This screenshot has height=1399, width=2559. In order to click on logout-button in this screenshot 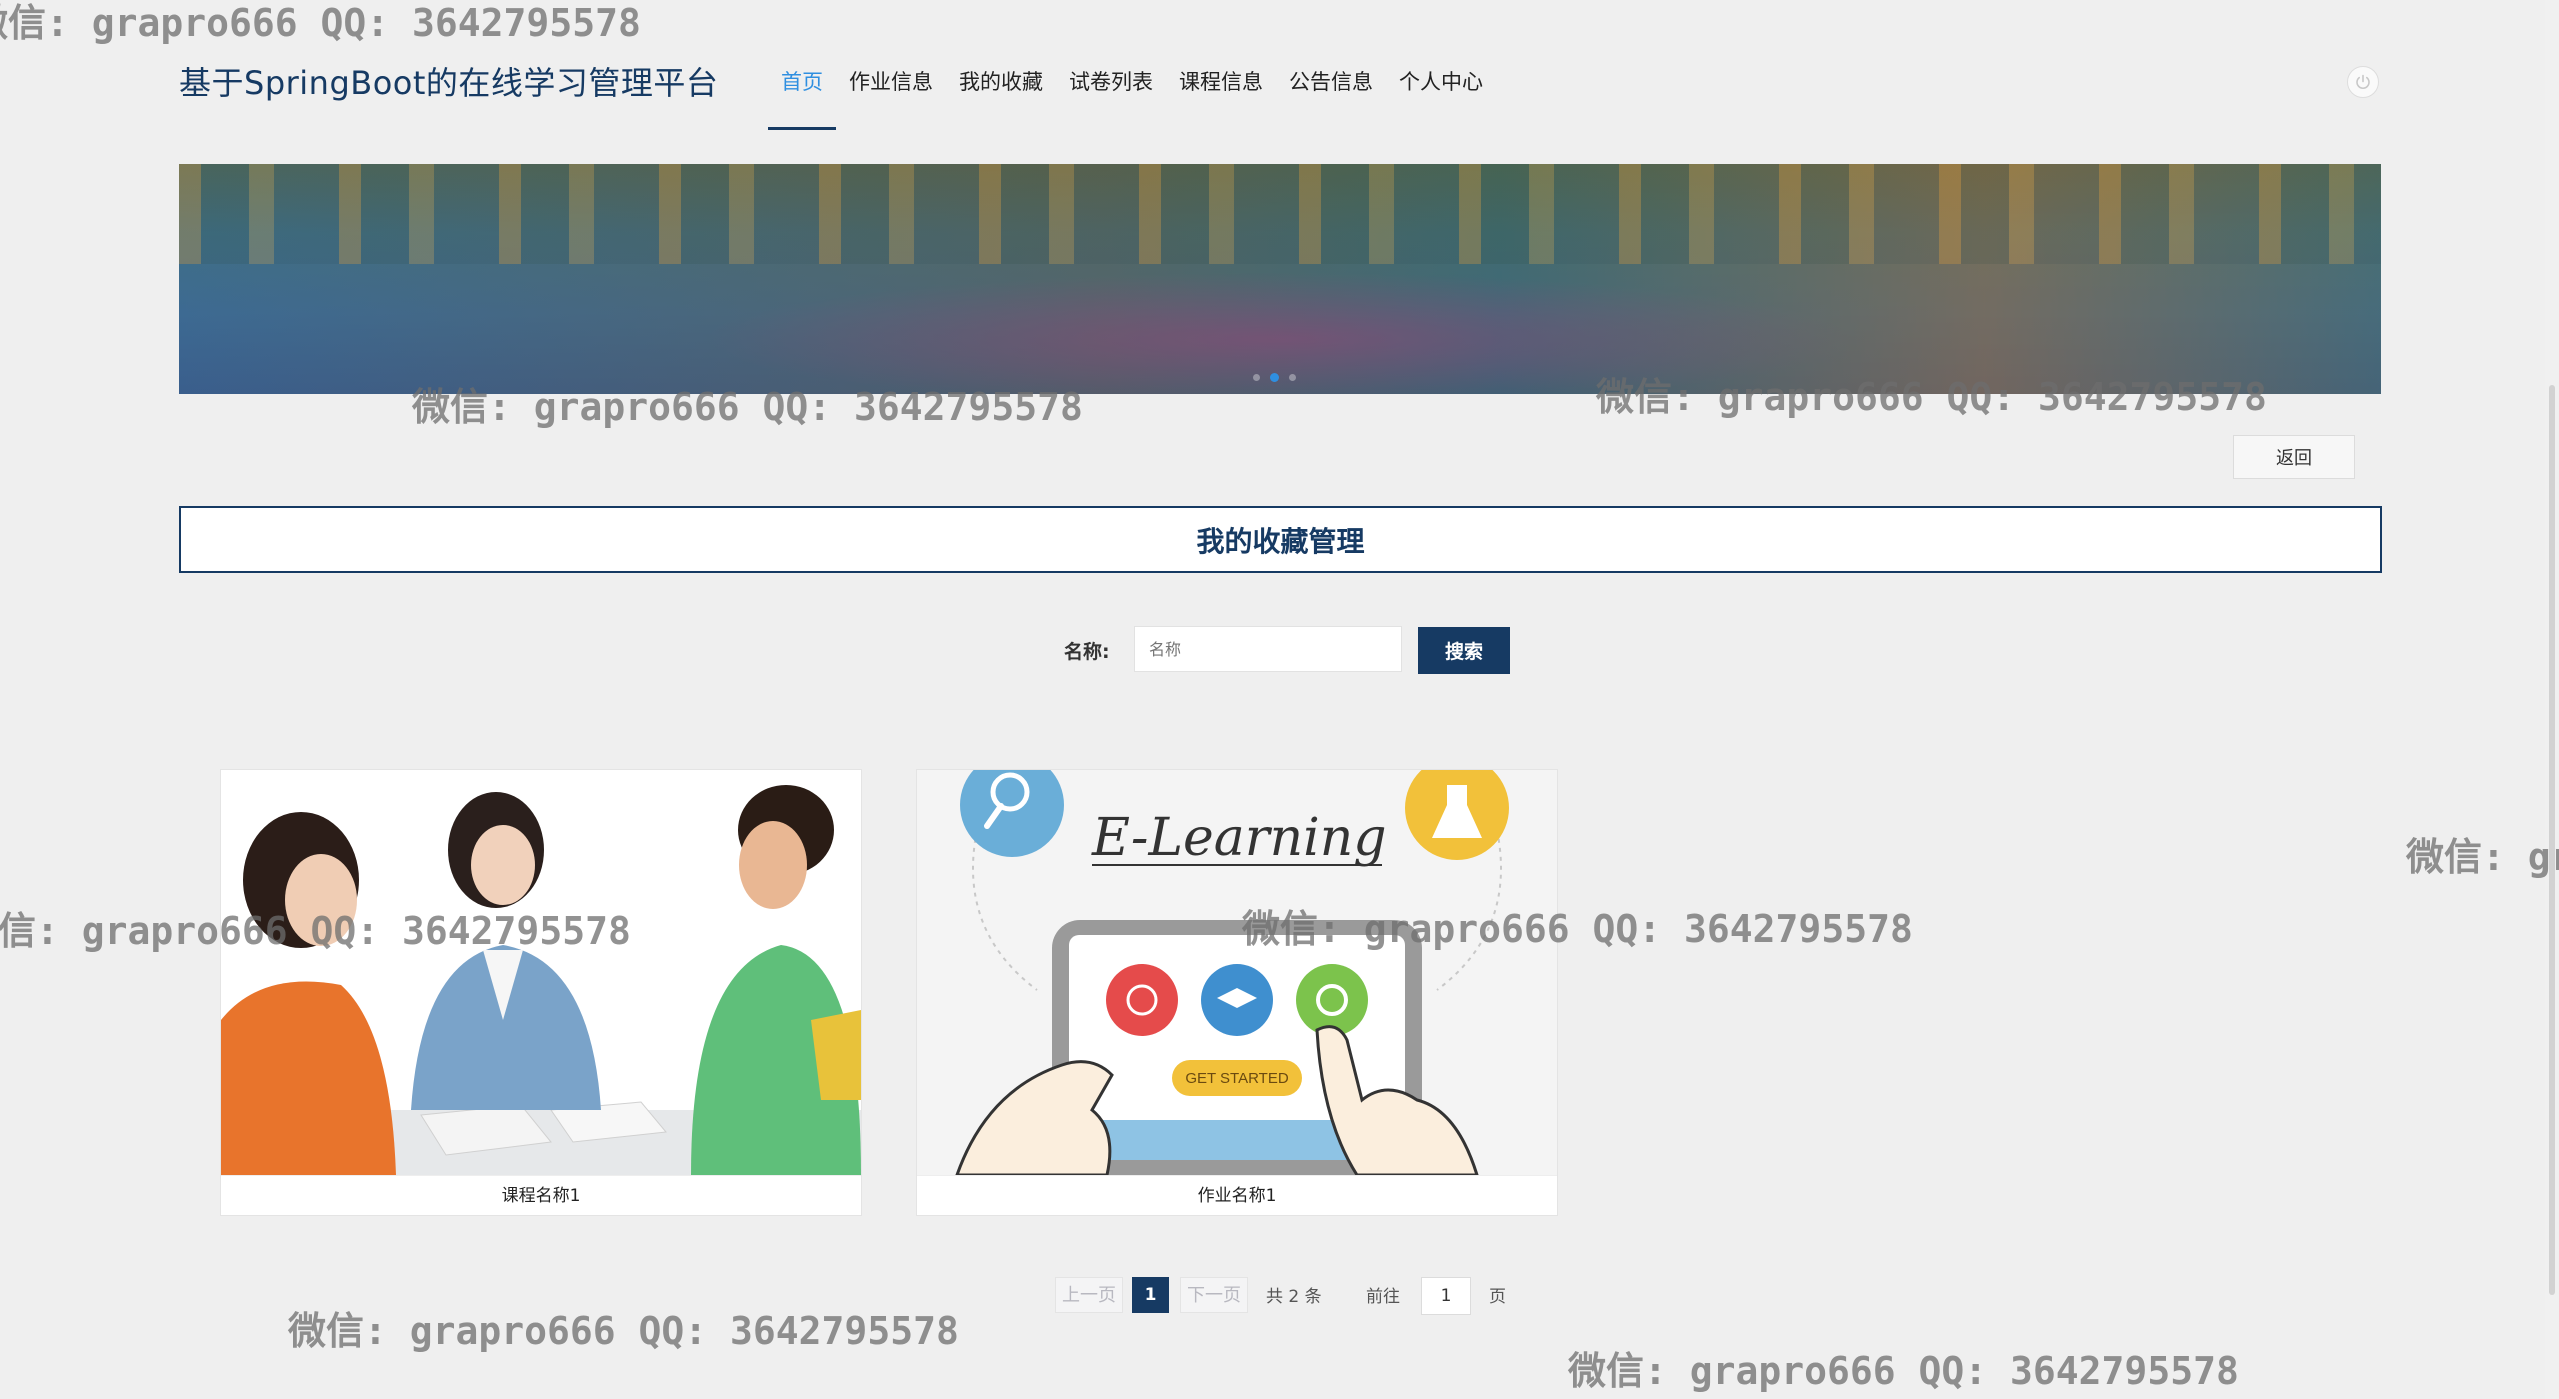, I will do `click(2363, 82)`.